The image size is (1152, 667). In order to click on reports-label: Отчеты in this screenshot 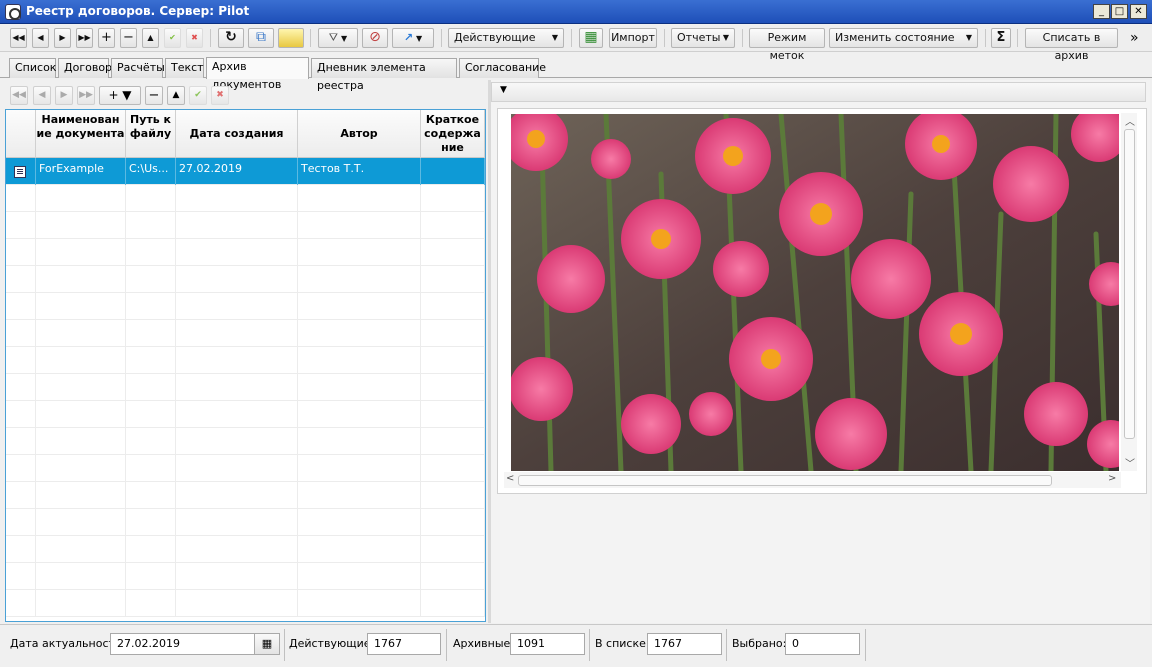, I will do `click(699, 37)`.